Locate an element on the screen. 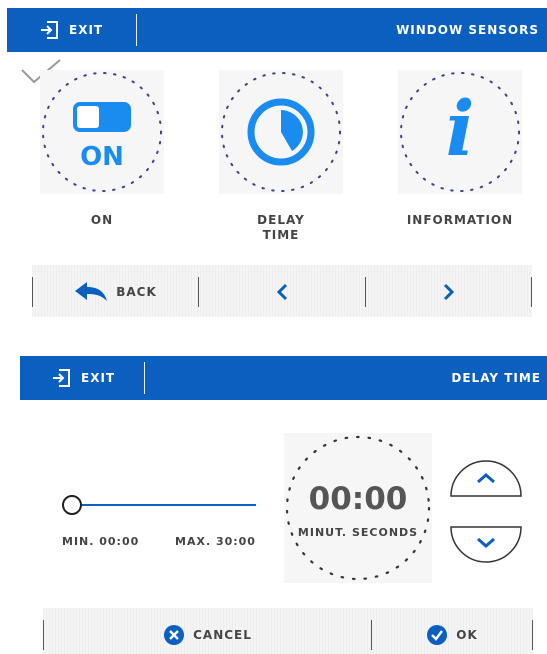 This screenshot has height=654, width=547. header-bar-delay-time: EXIT DELAY TIME is located at coordinates (283, 378).